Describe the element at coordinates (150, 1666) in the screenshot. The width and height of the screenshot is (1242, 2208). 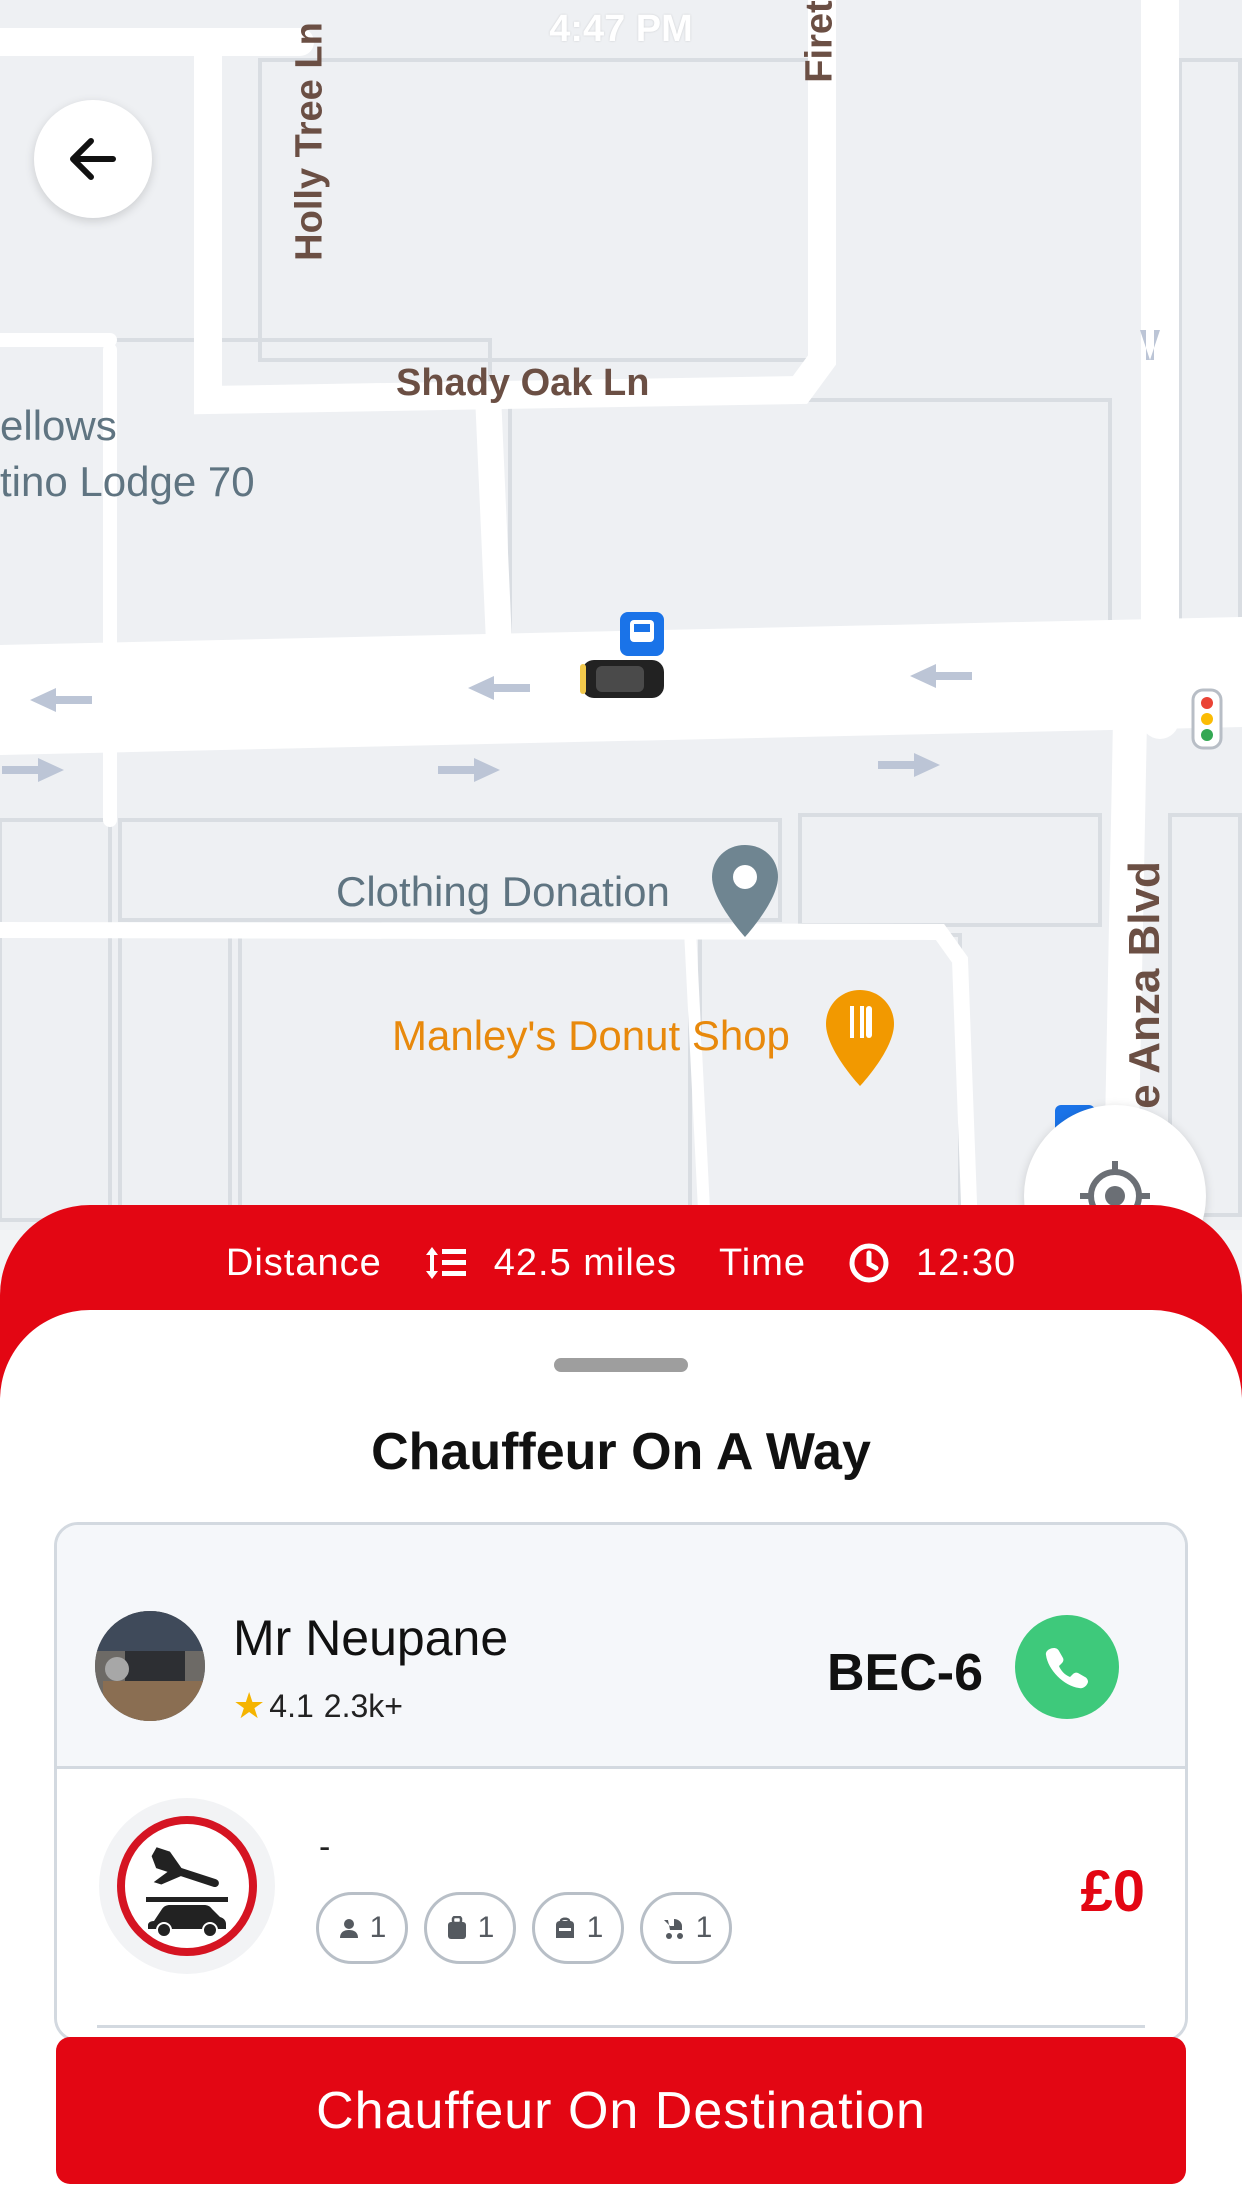
I see `driver-avatar` at that location.